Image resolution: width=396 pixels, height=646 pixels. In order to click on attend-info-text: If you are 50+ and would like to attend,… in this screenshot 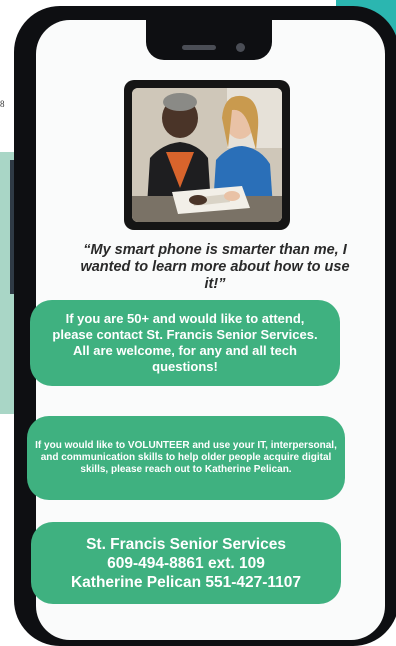, I will do `click(185, 342)`.